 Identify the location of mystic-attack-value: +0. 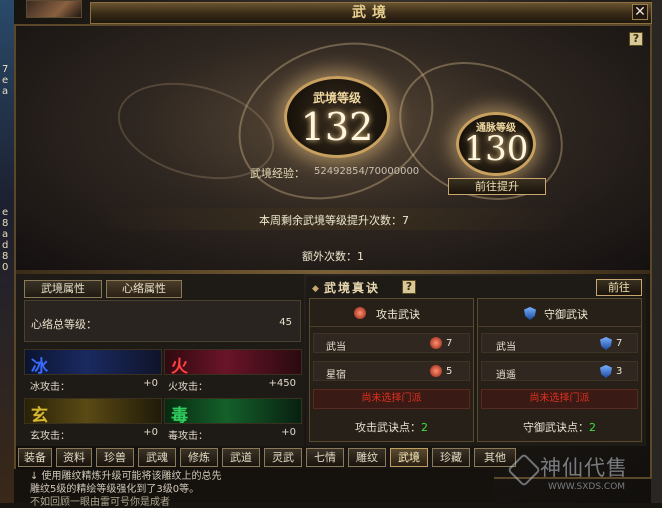
(150, 432).